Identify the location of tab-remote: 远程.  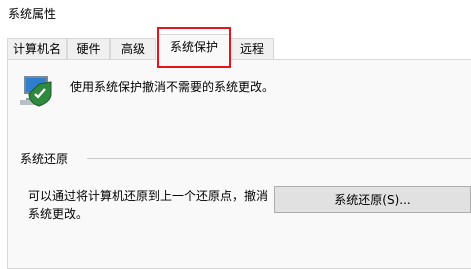
(252, 48).